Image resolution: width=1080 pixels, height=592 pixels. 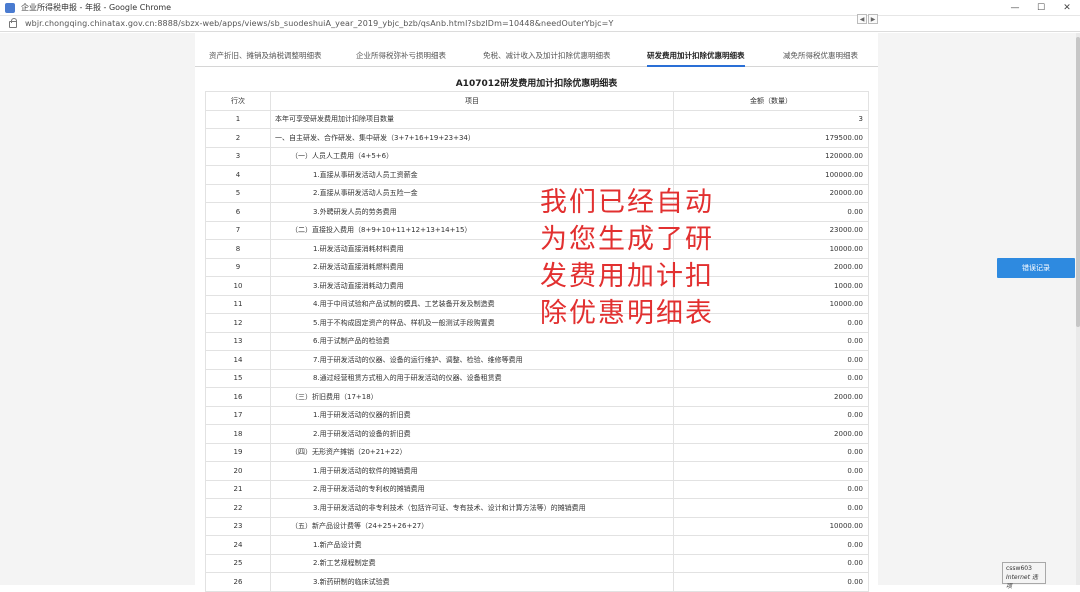 I want to click on status-widget: cssw603 Internet 选项, so click(x=1024, y=576).